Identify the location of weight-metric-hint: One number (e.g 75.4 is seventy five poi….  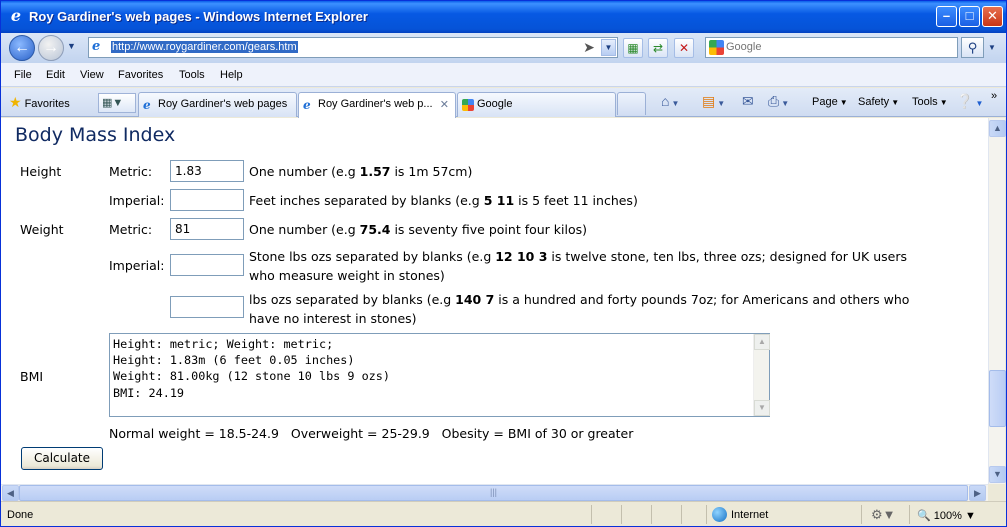
(418, 229).